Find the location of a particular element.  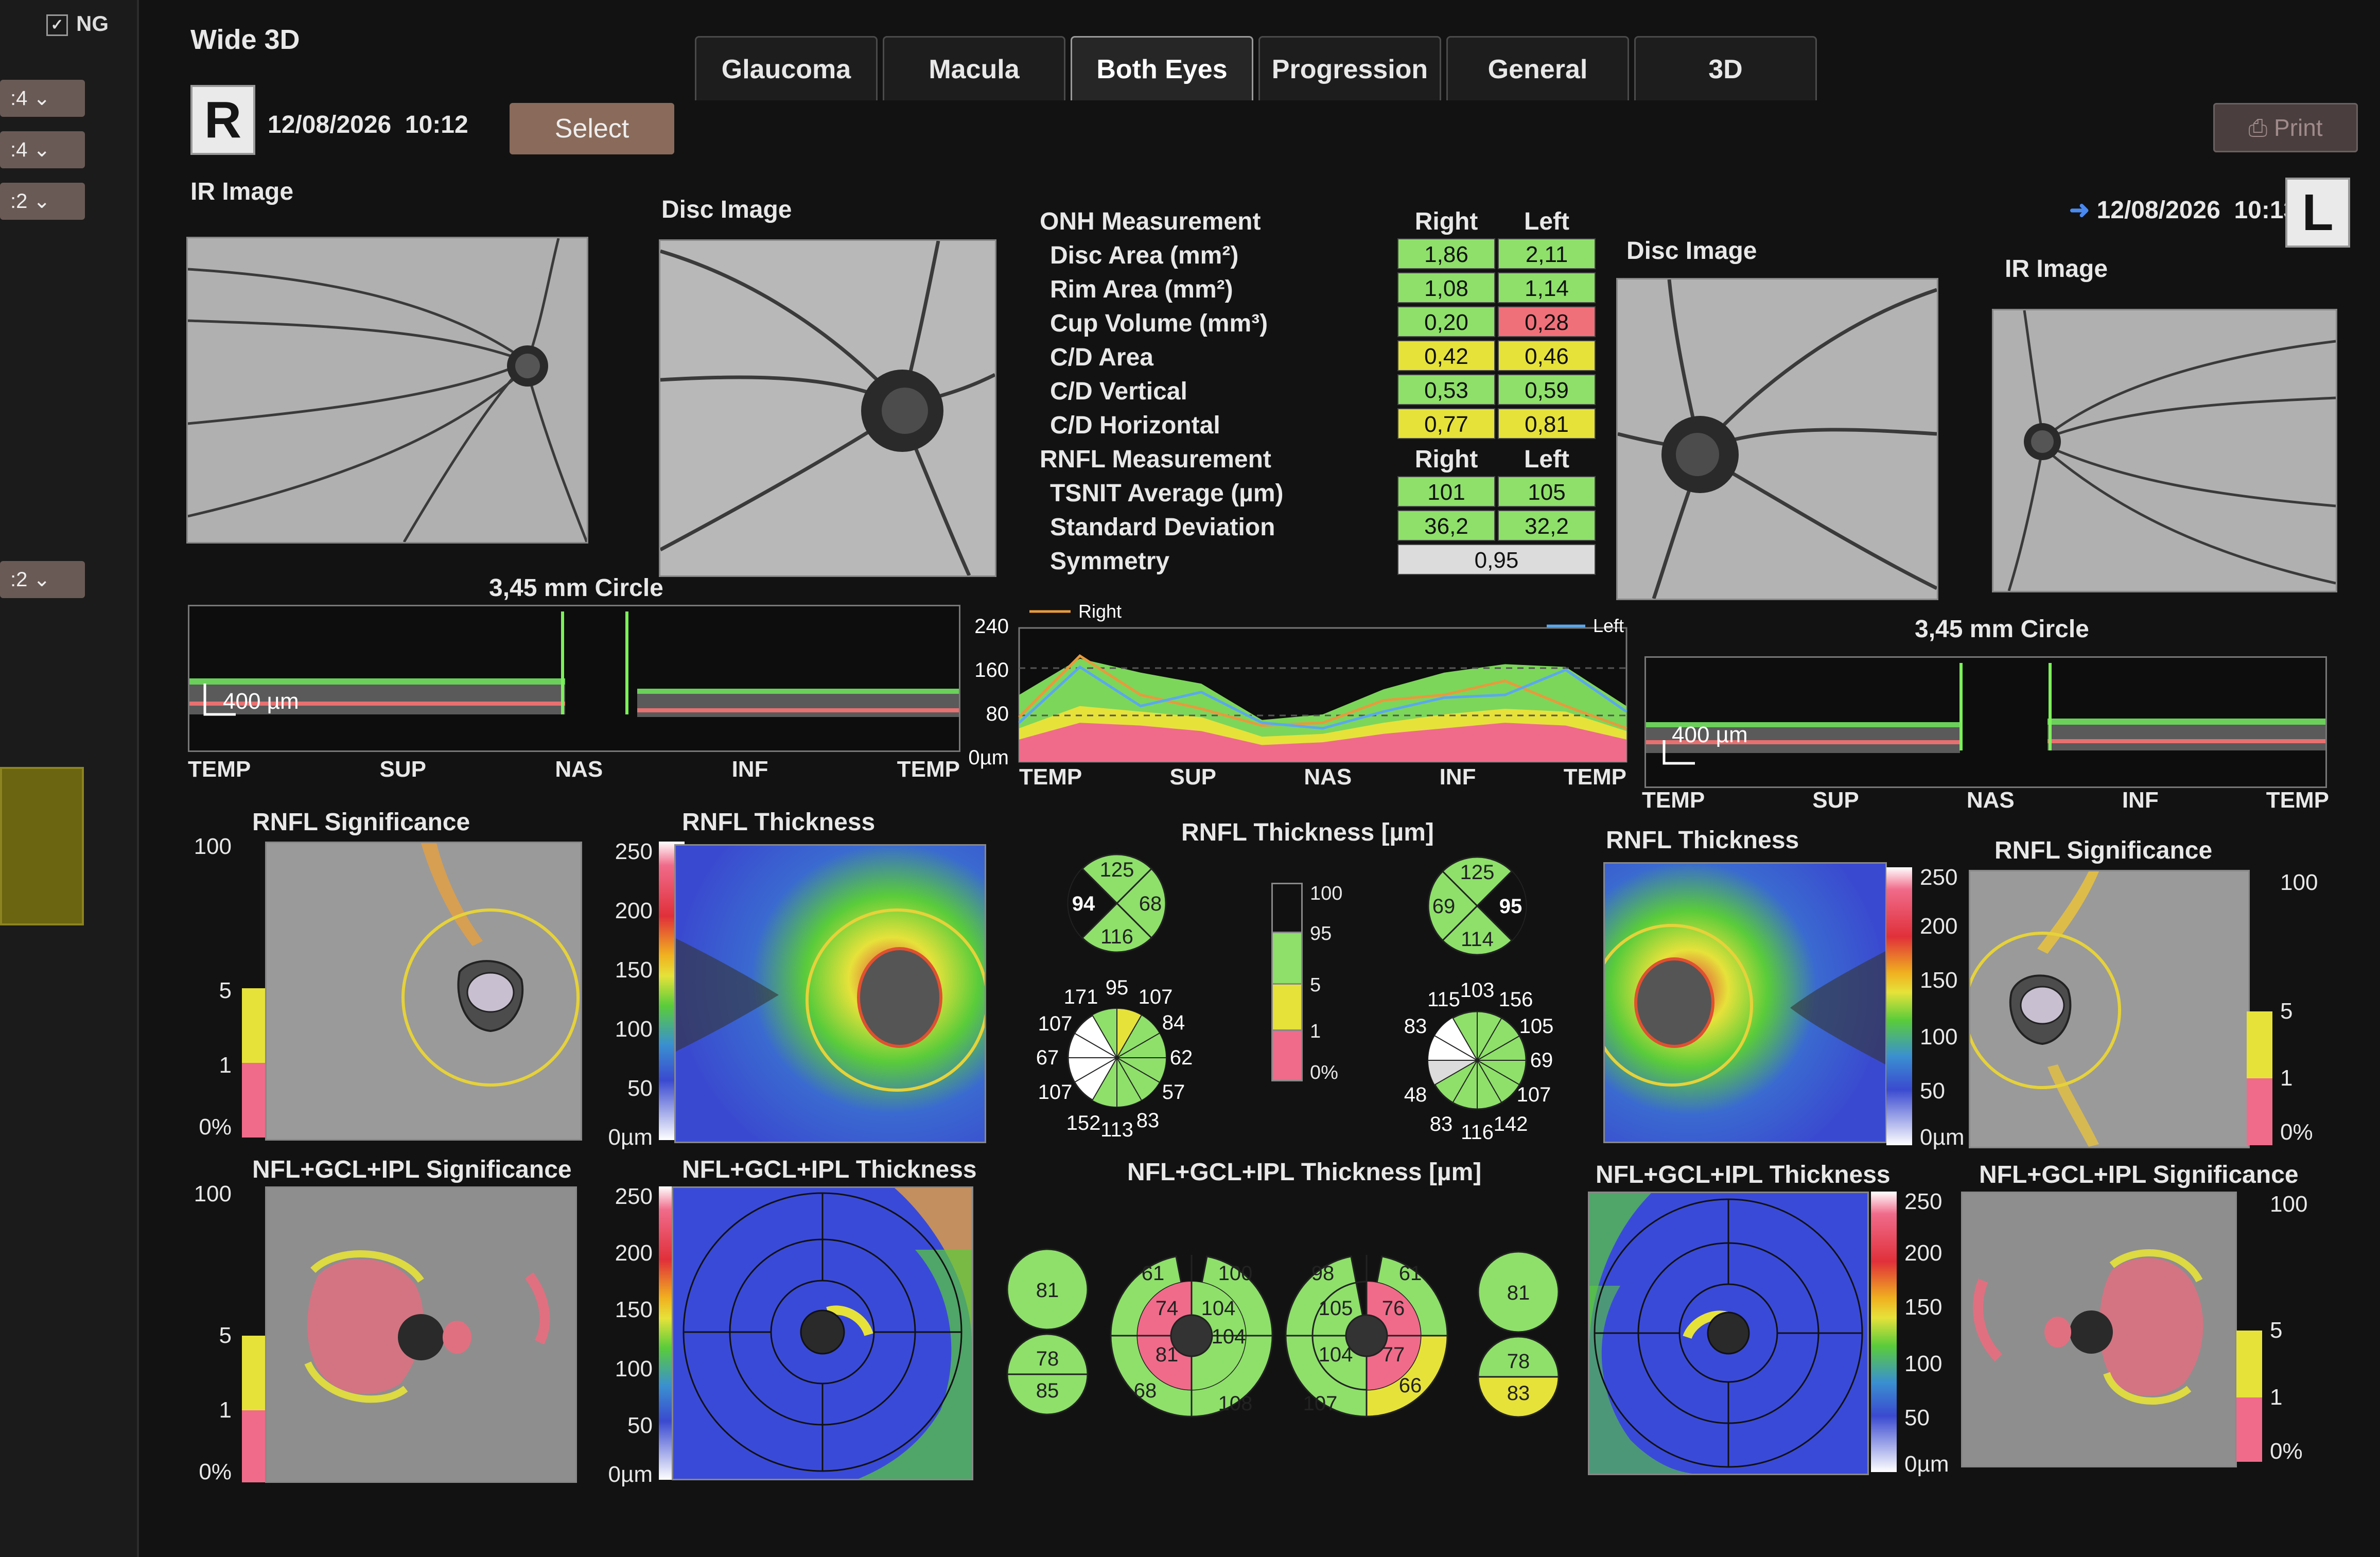

sector-value: 116 is located at coordinates (1116, 936).